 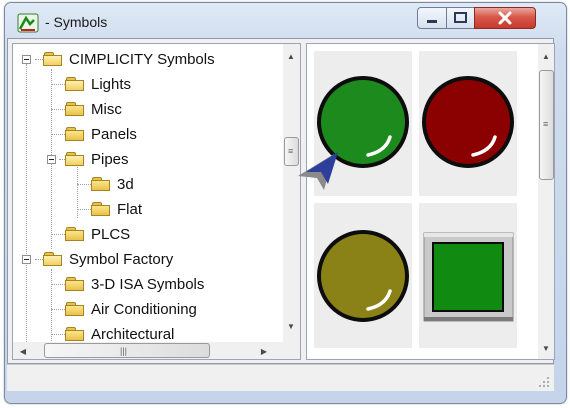 I want to click on symbol-cell-olive-light, so click(x=363, y=275).